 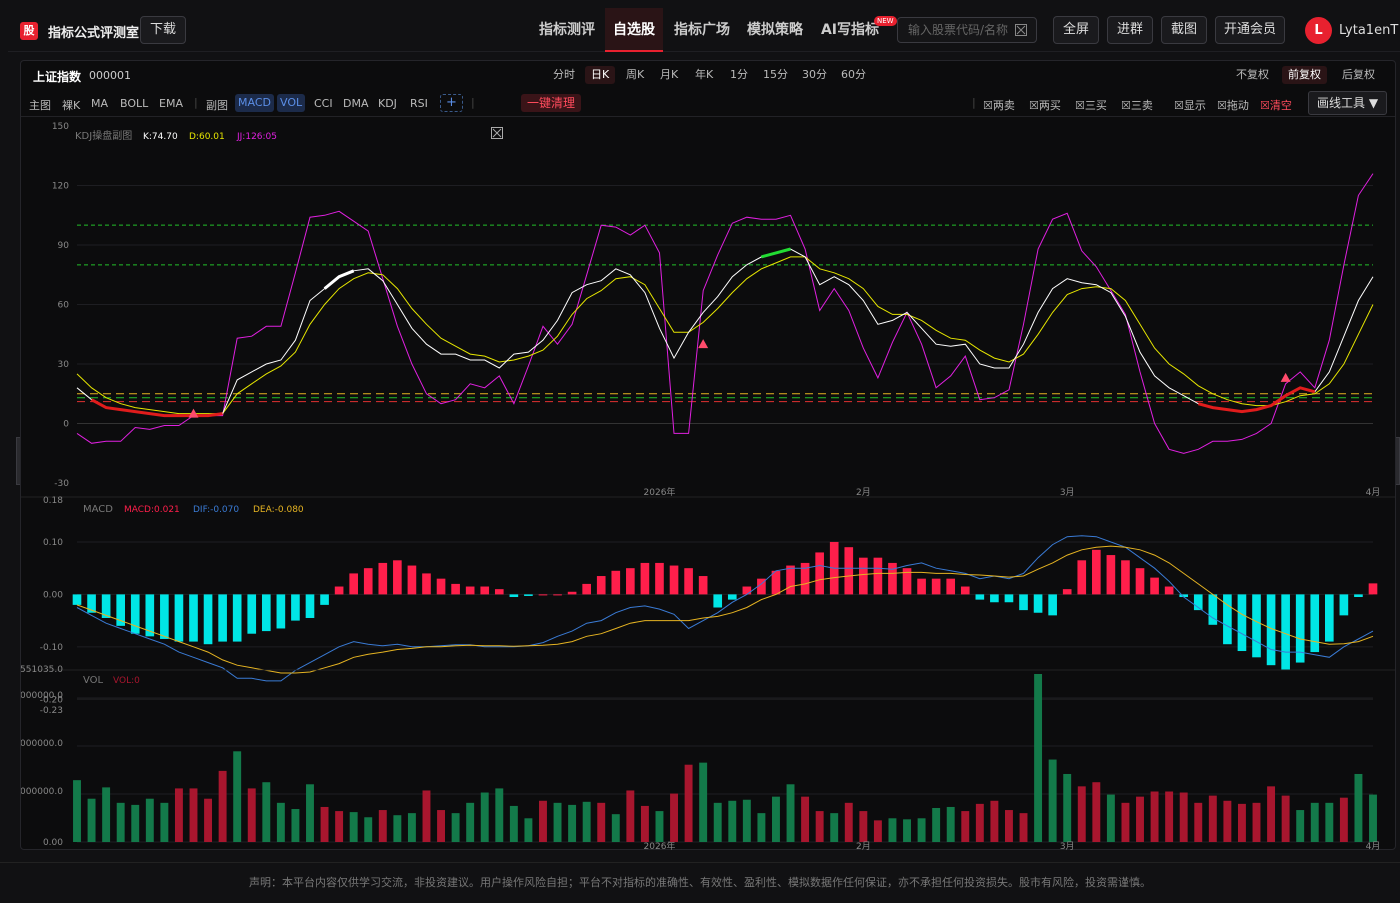 What do you see at coordinates (634, 30) in the screenshot?
I see `nav-watchlist: 自选股` at bounding box center [634, 30].